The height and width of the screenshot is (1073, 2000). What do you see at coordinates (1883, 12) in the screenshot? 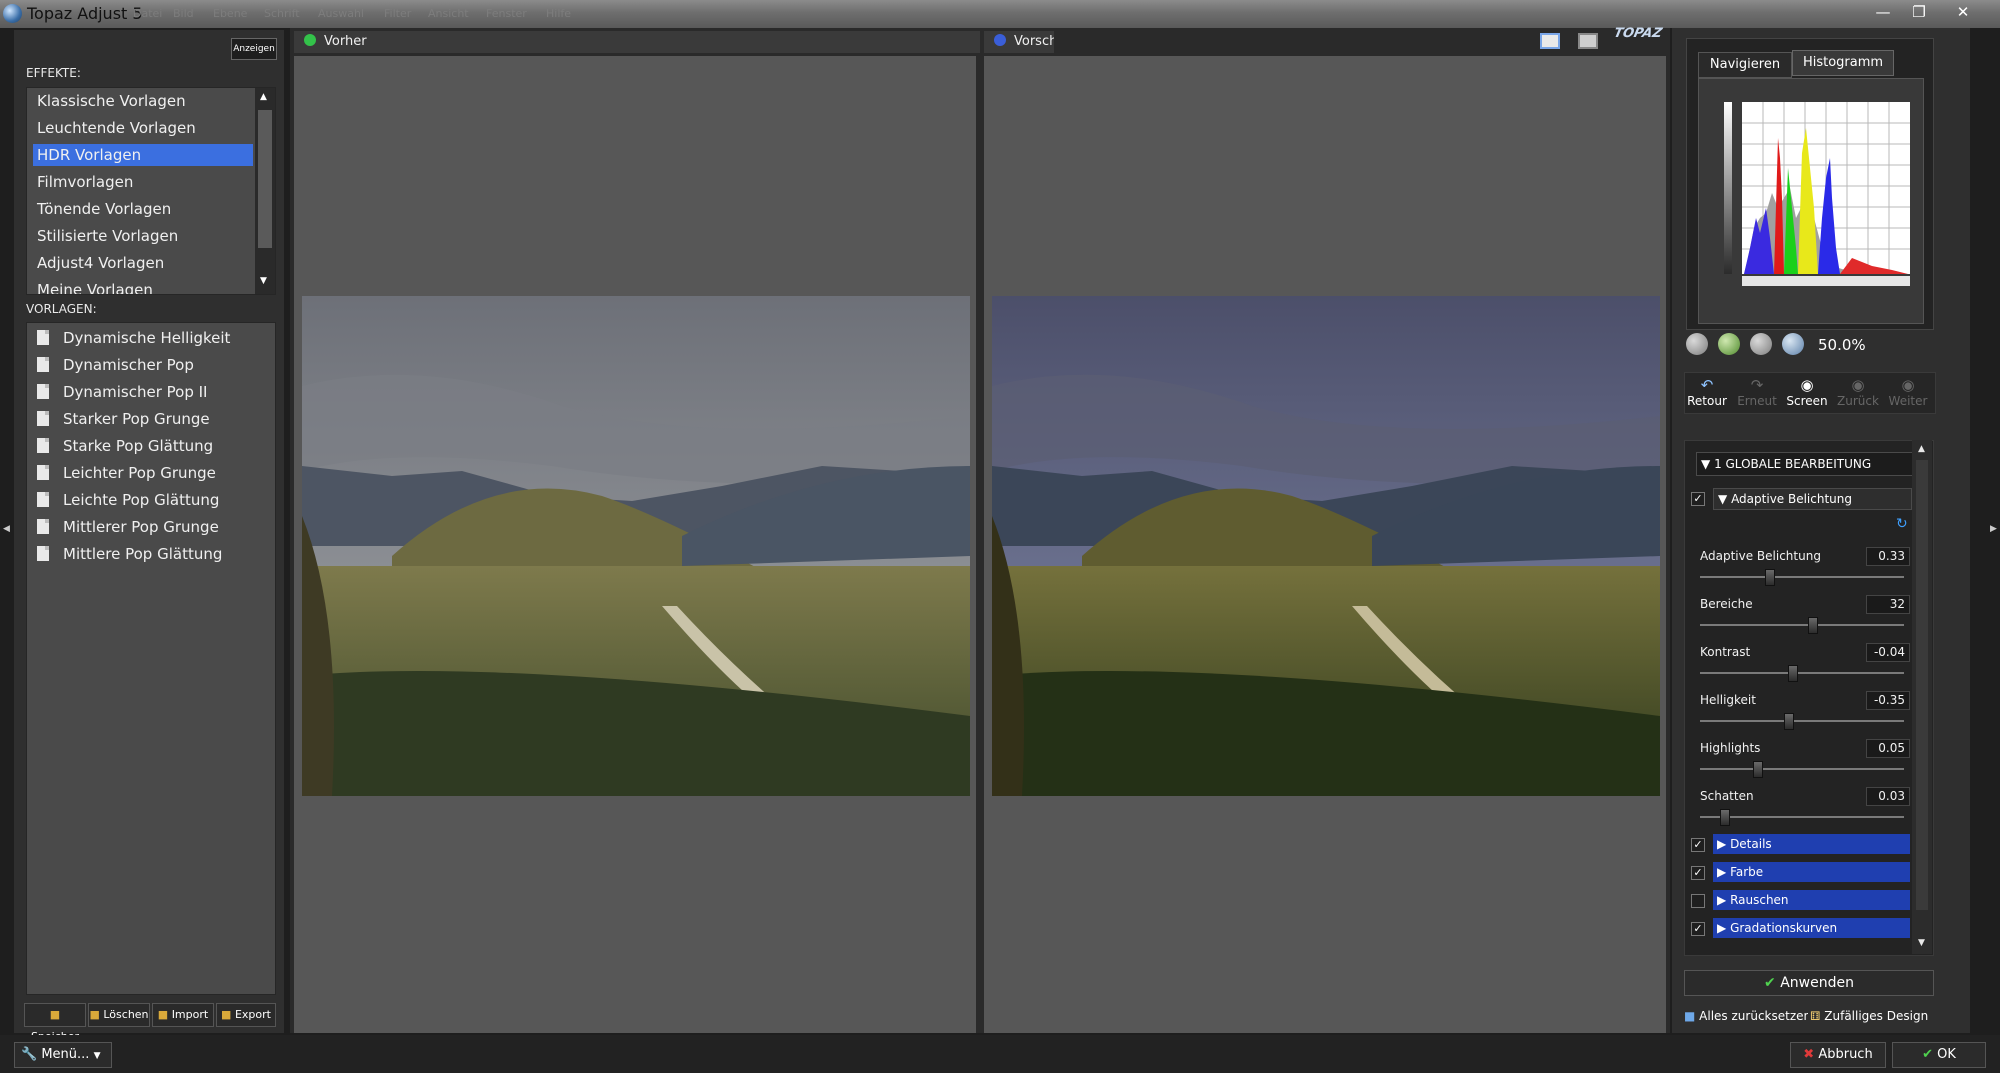
I see `minimize-icon: —` at bounding box center [1883, 12].